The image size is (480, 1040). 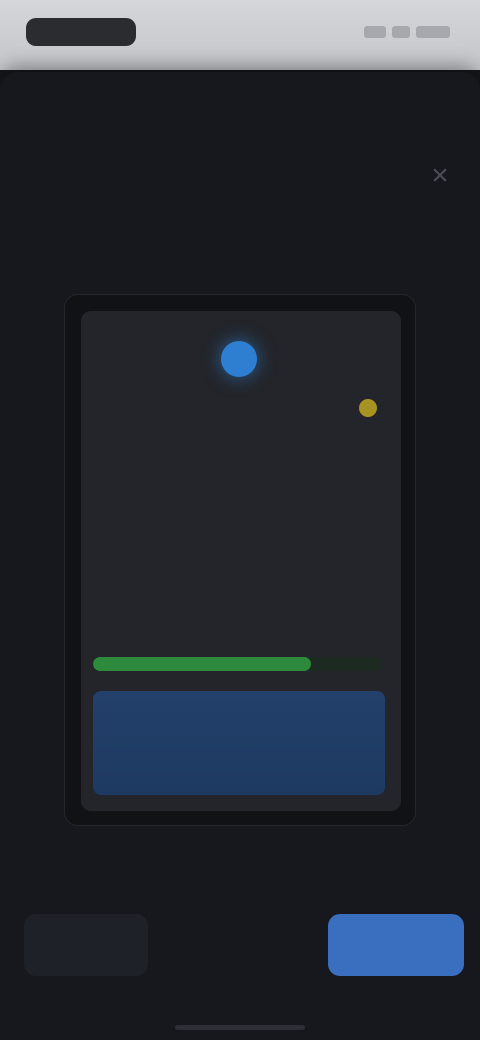 I want to click on app-icon, so click(x=239, y=359).